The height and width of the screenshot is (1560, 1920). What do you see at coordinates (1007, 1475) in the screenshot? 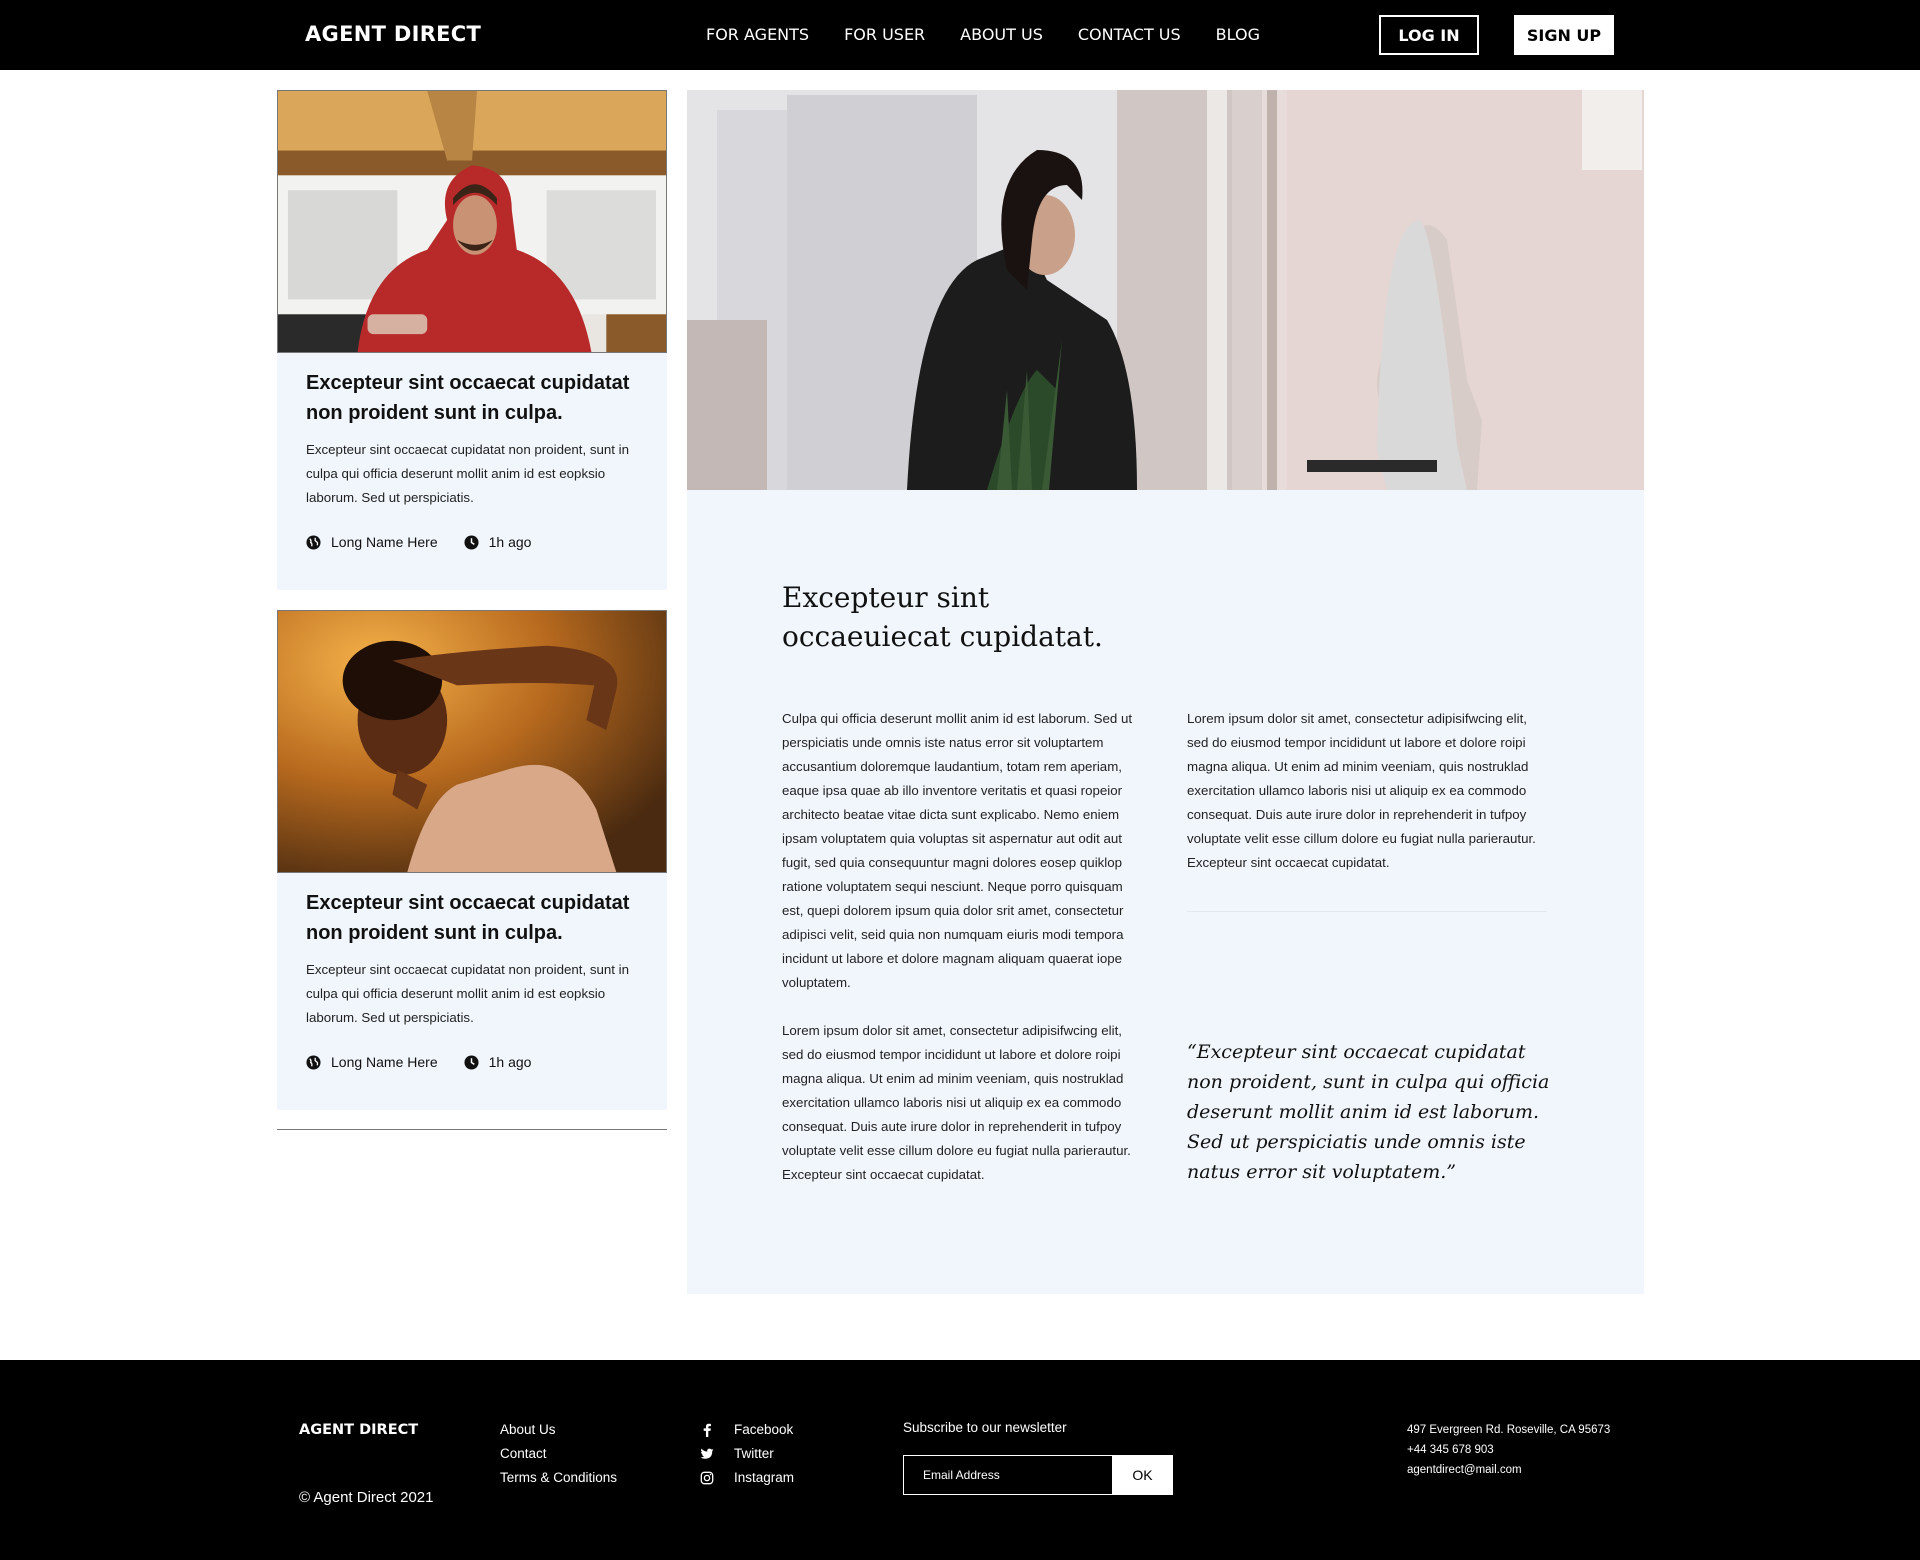
I see `newsletter-email-input` at bounding box center [1007, 1475].